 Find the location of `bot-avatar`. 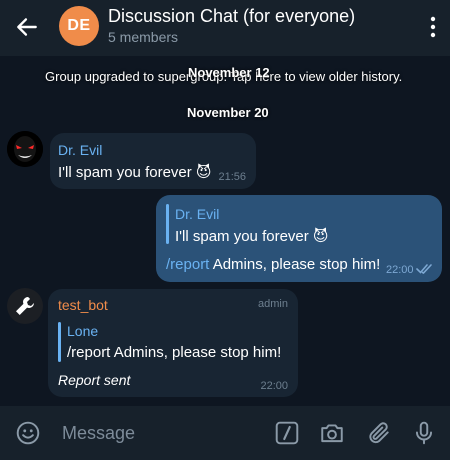

bot-avatar is located at coordinates (25, 306).